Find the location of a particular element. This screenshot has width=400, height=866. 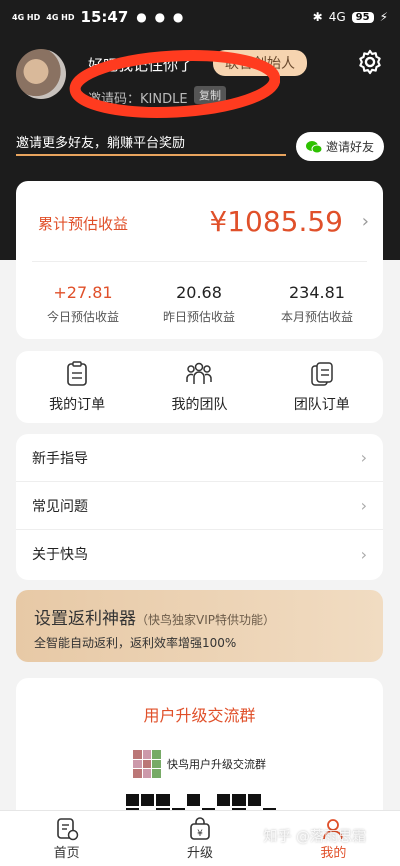

avatar is located at coordinates (41, 74).